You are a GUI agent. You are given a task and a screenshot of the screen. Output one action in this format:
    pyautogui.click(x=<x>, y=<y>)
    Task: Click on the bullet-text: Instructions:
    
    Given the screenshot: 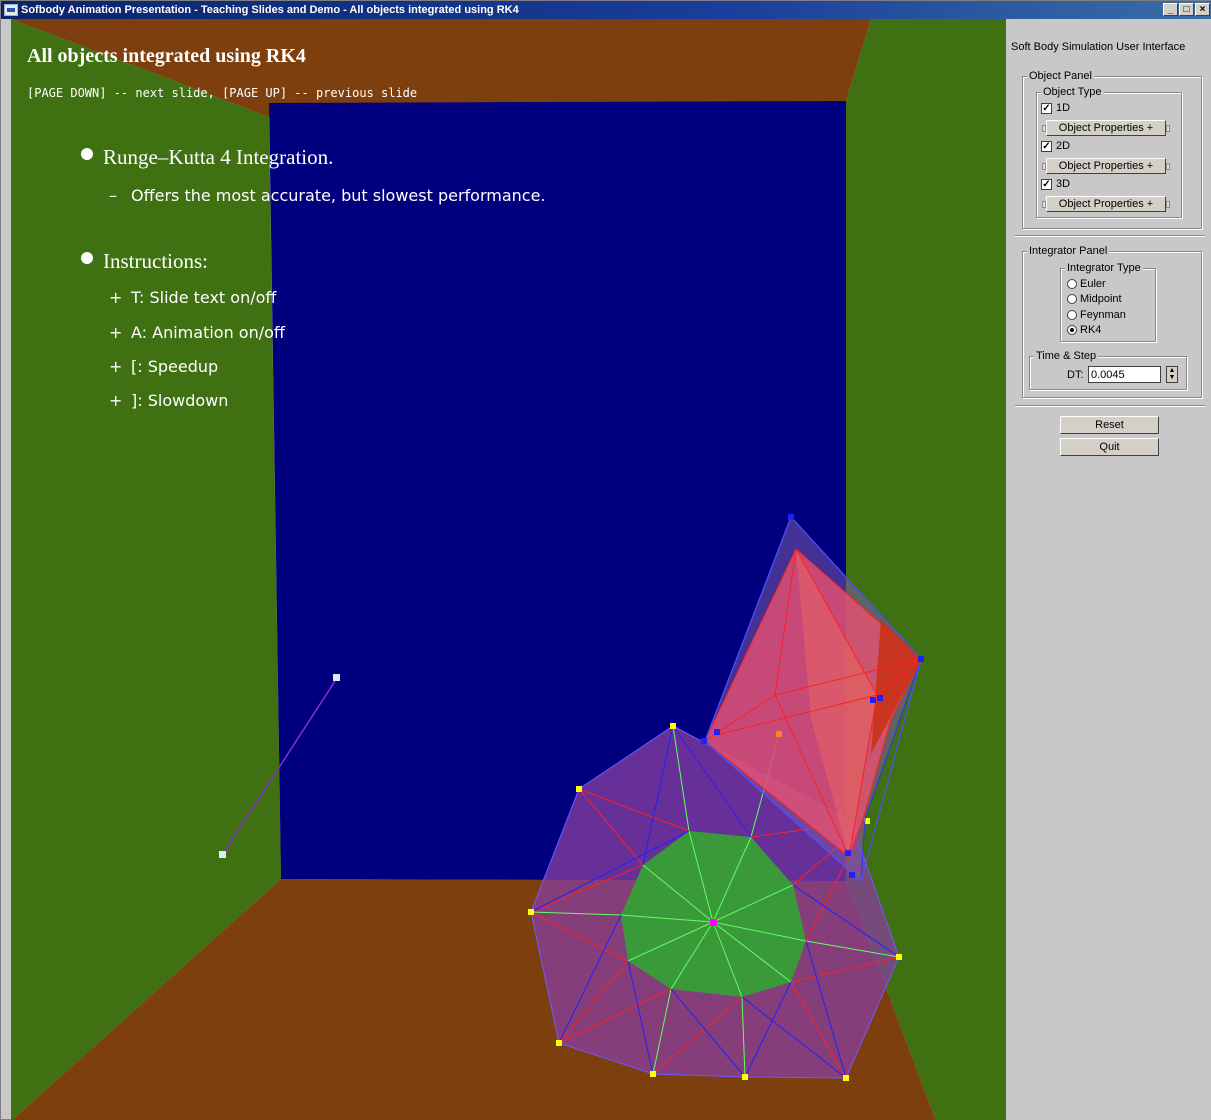 What is the action you would take?
    pyautogui.click(x=155, y=261)
    